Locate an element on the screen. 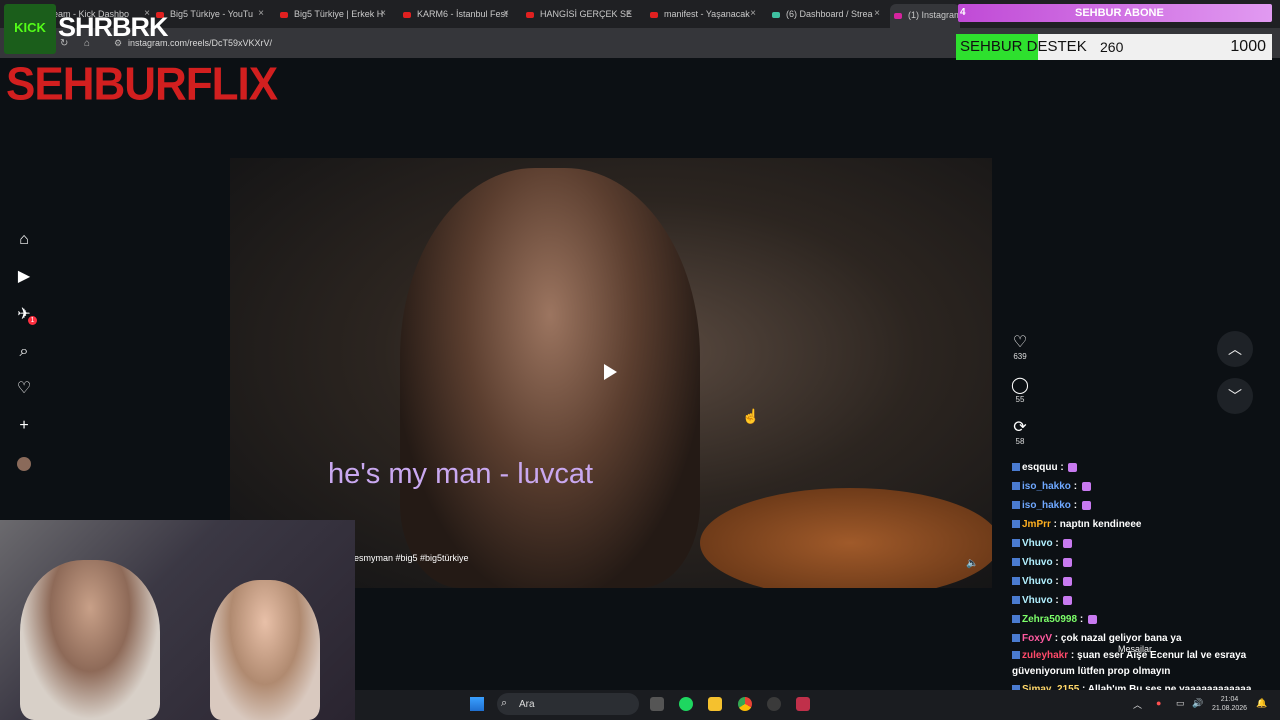  like-action: ♡ 639 is located at coordinates (1020, 347).